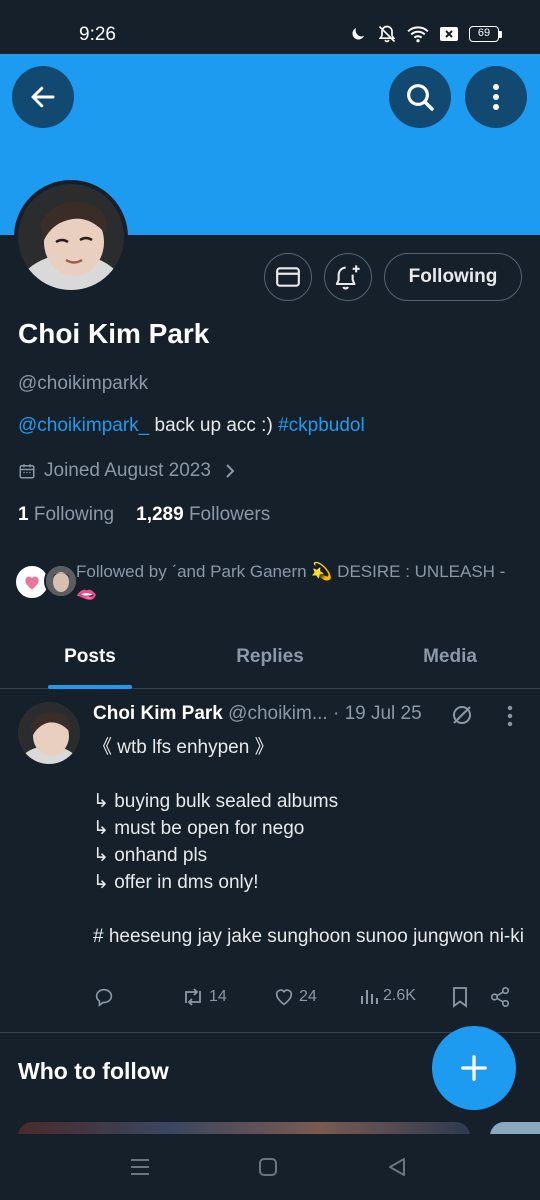 The image size is (540, 1200). Describe the element at coordinates (462, 715) in the screenshot. I see `grok-icon` at that location.